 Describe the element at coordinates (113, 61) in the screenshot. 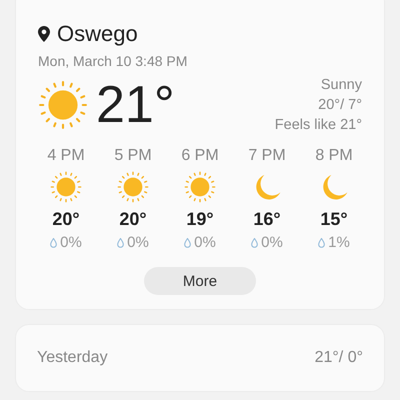

I see `date-time: Mon, March 10 3:48 PM` at that location.